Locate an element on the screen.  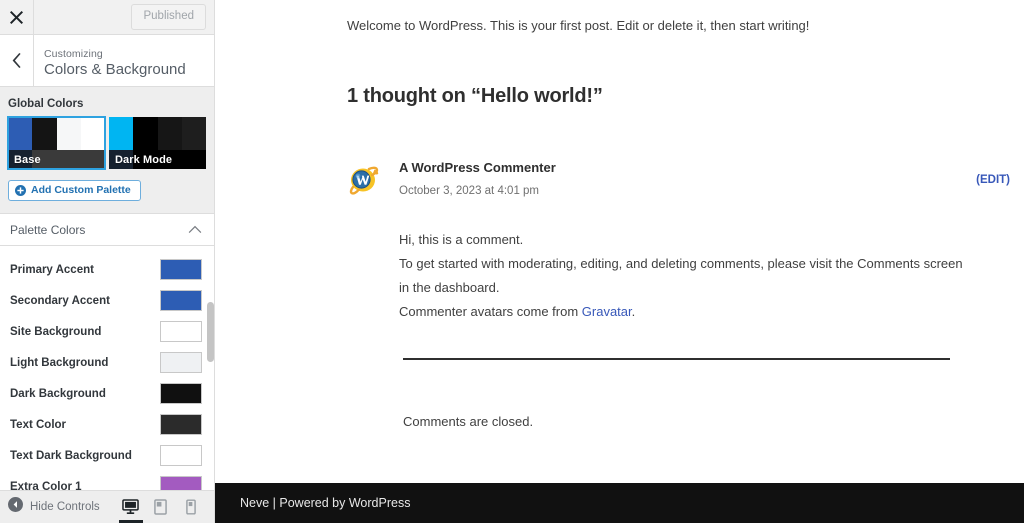
back-button is located at coordinates (17, 60).